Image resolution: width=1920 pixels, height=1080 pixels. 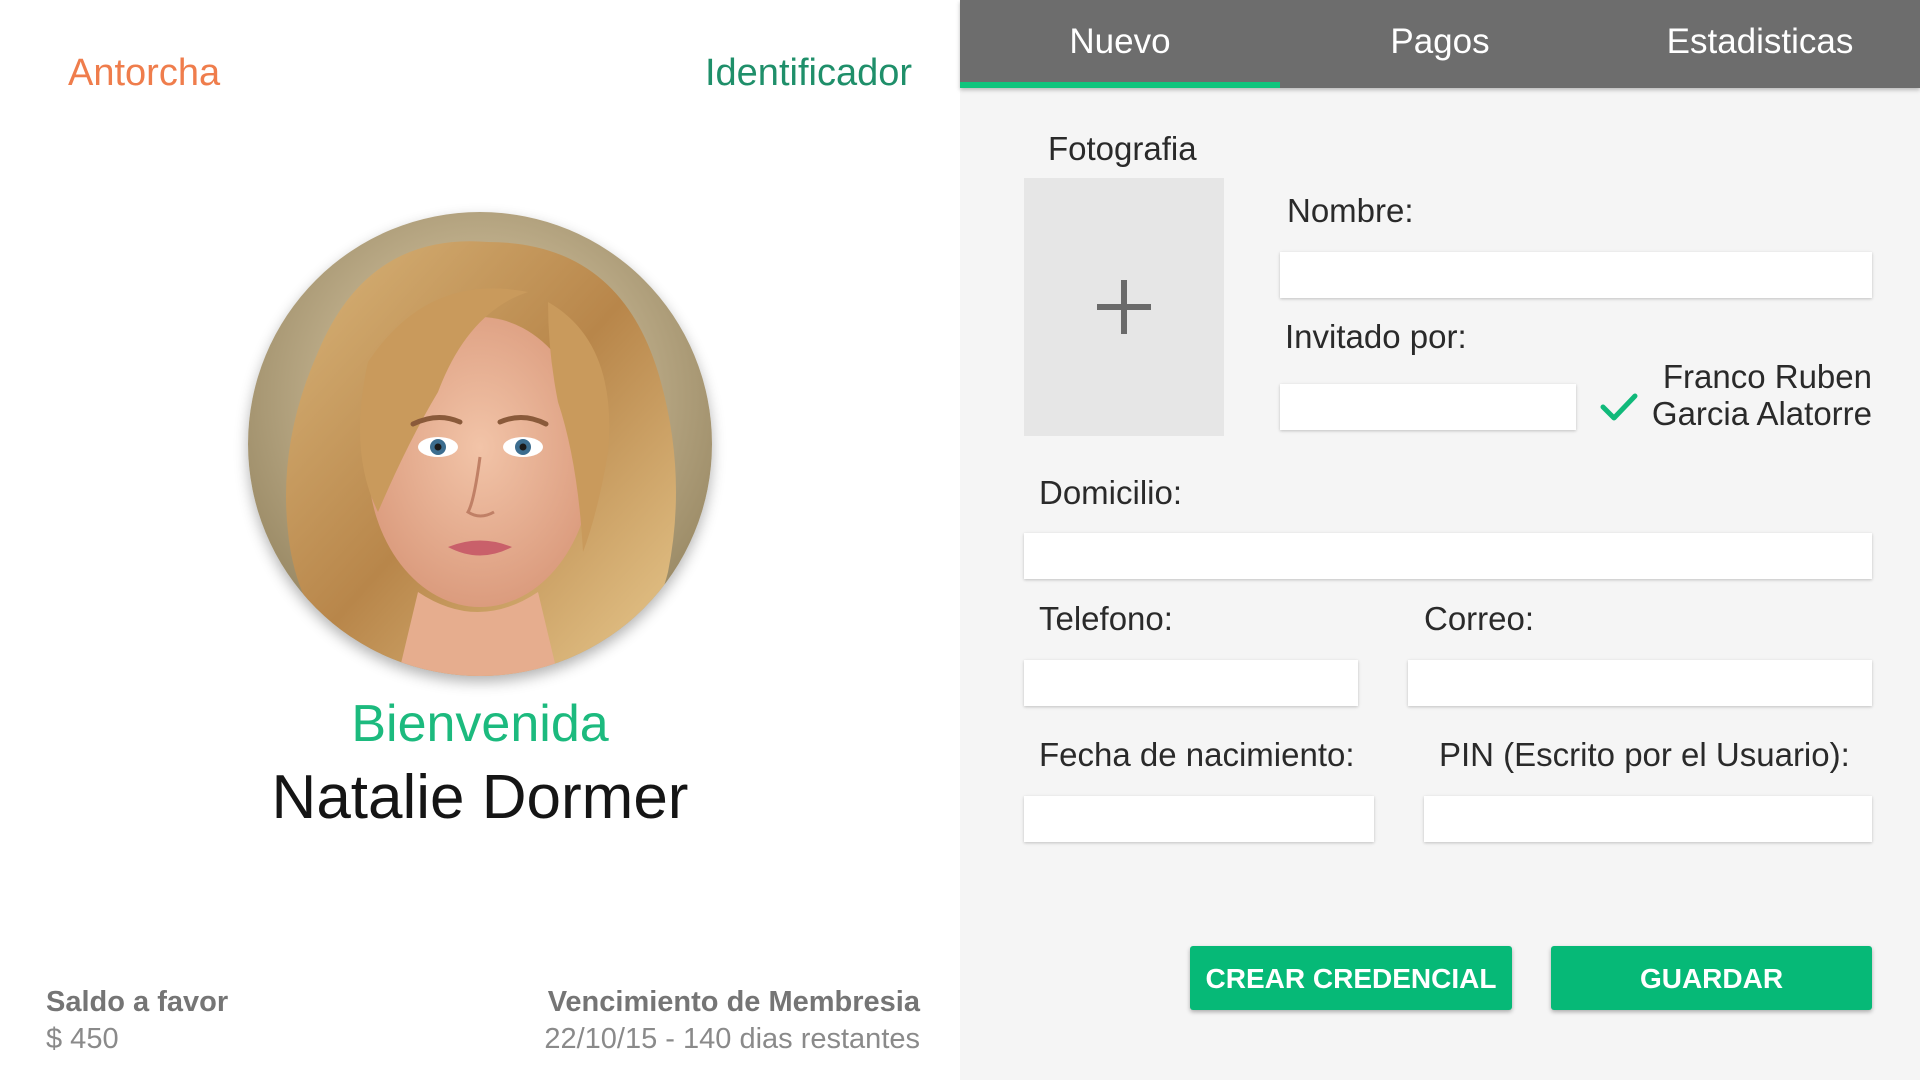 I want to click on birthdate-field, so click(x=1199, y=819).